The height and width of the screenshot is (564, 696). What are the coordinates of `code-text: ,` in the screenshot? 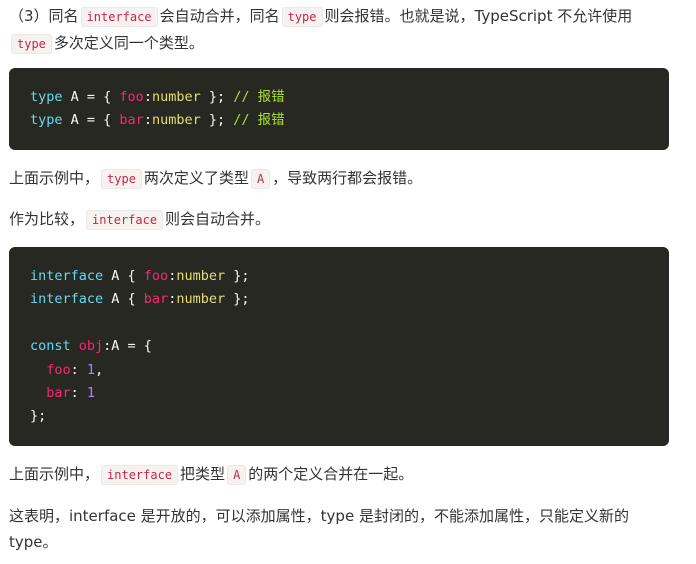 It's located at (99, 369).